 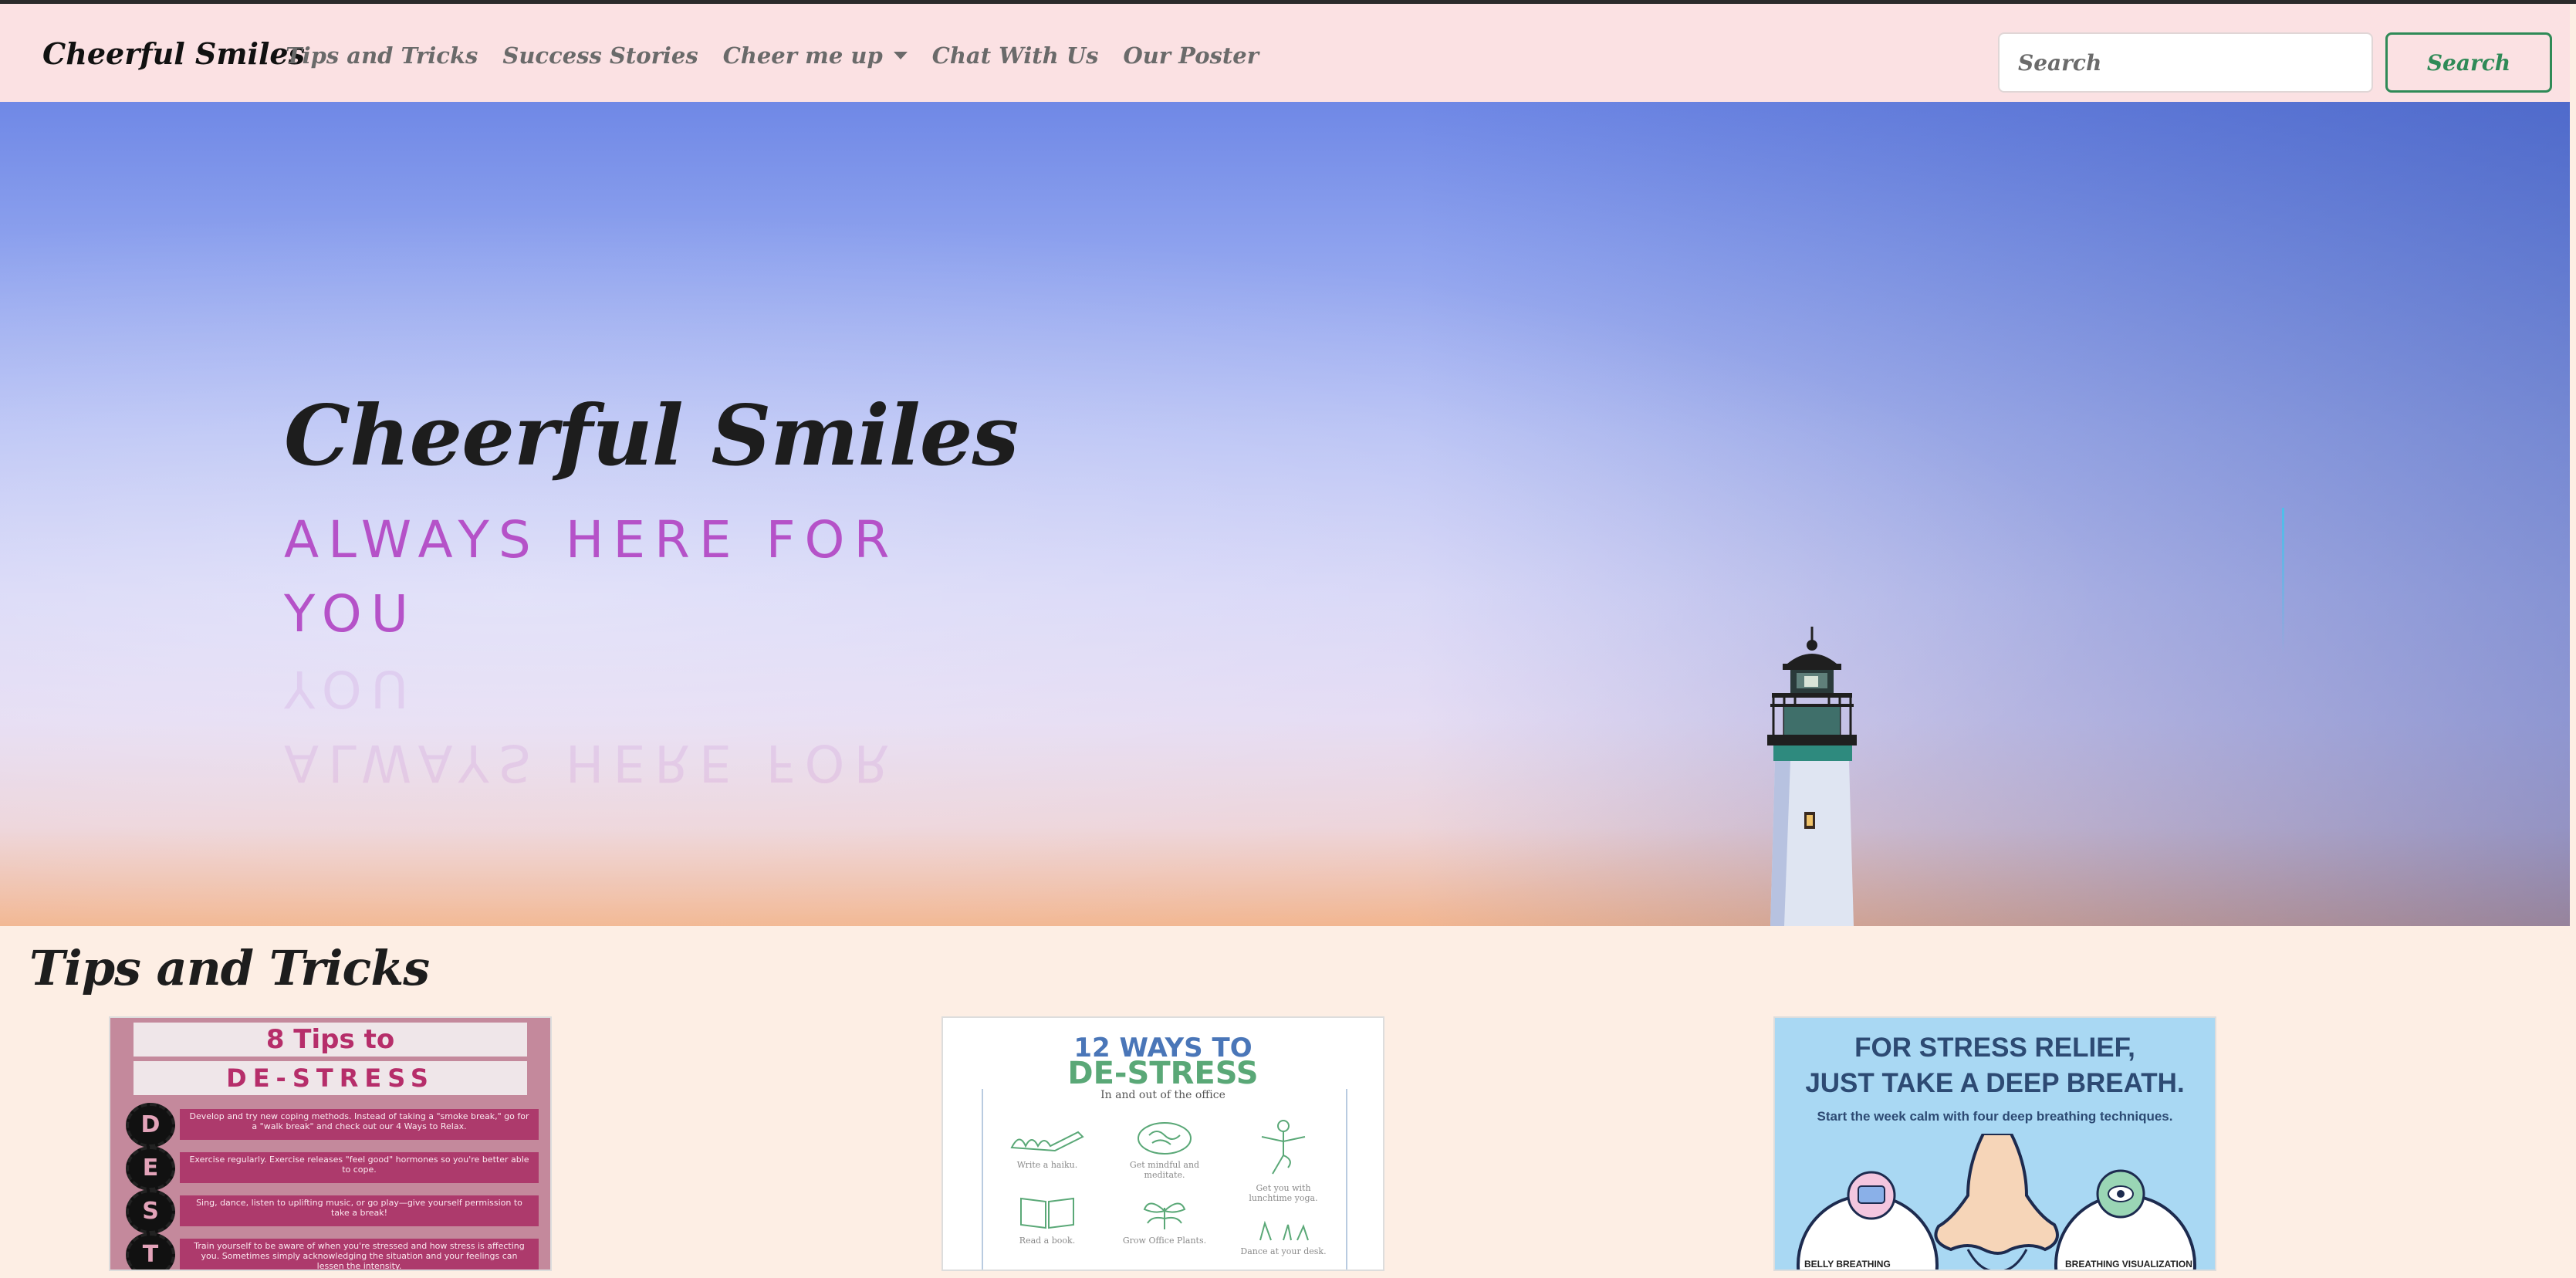 I want to click on list-item: Get you with lunchtime yoga., so click(x=1283, y=1160).